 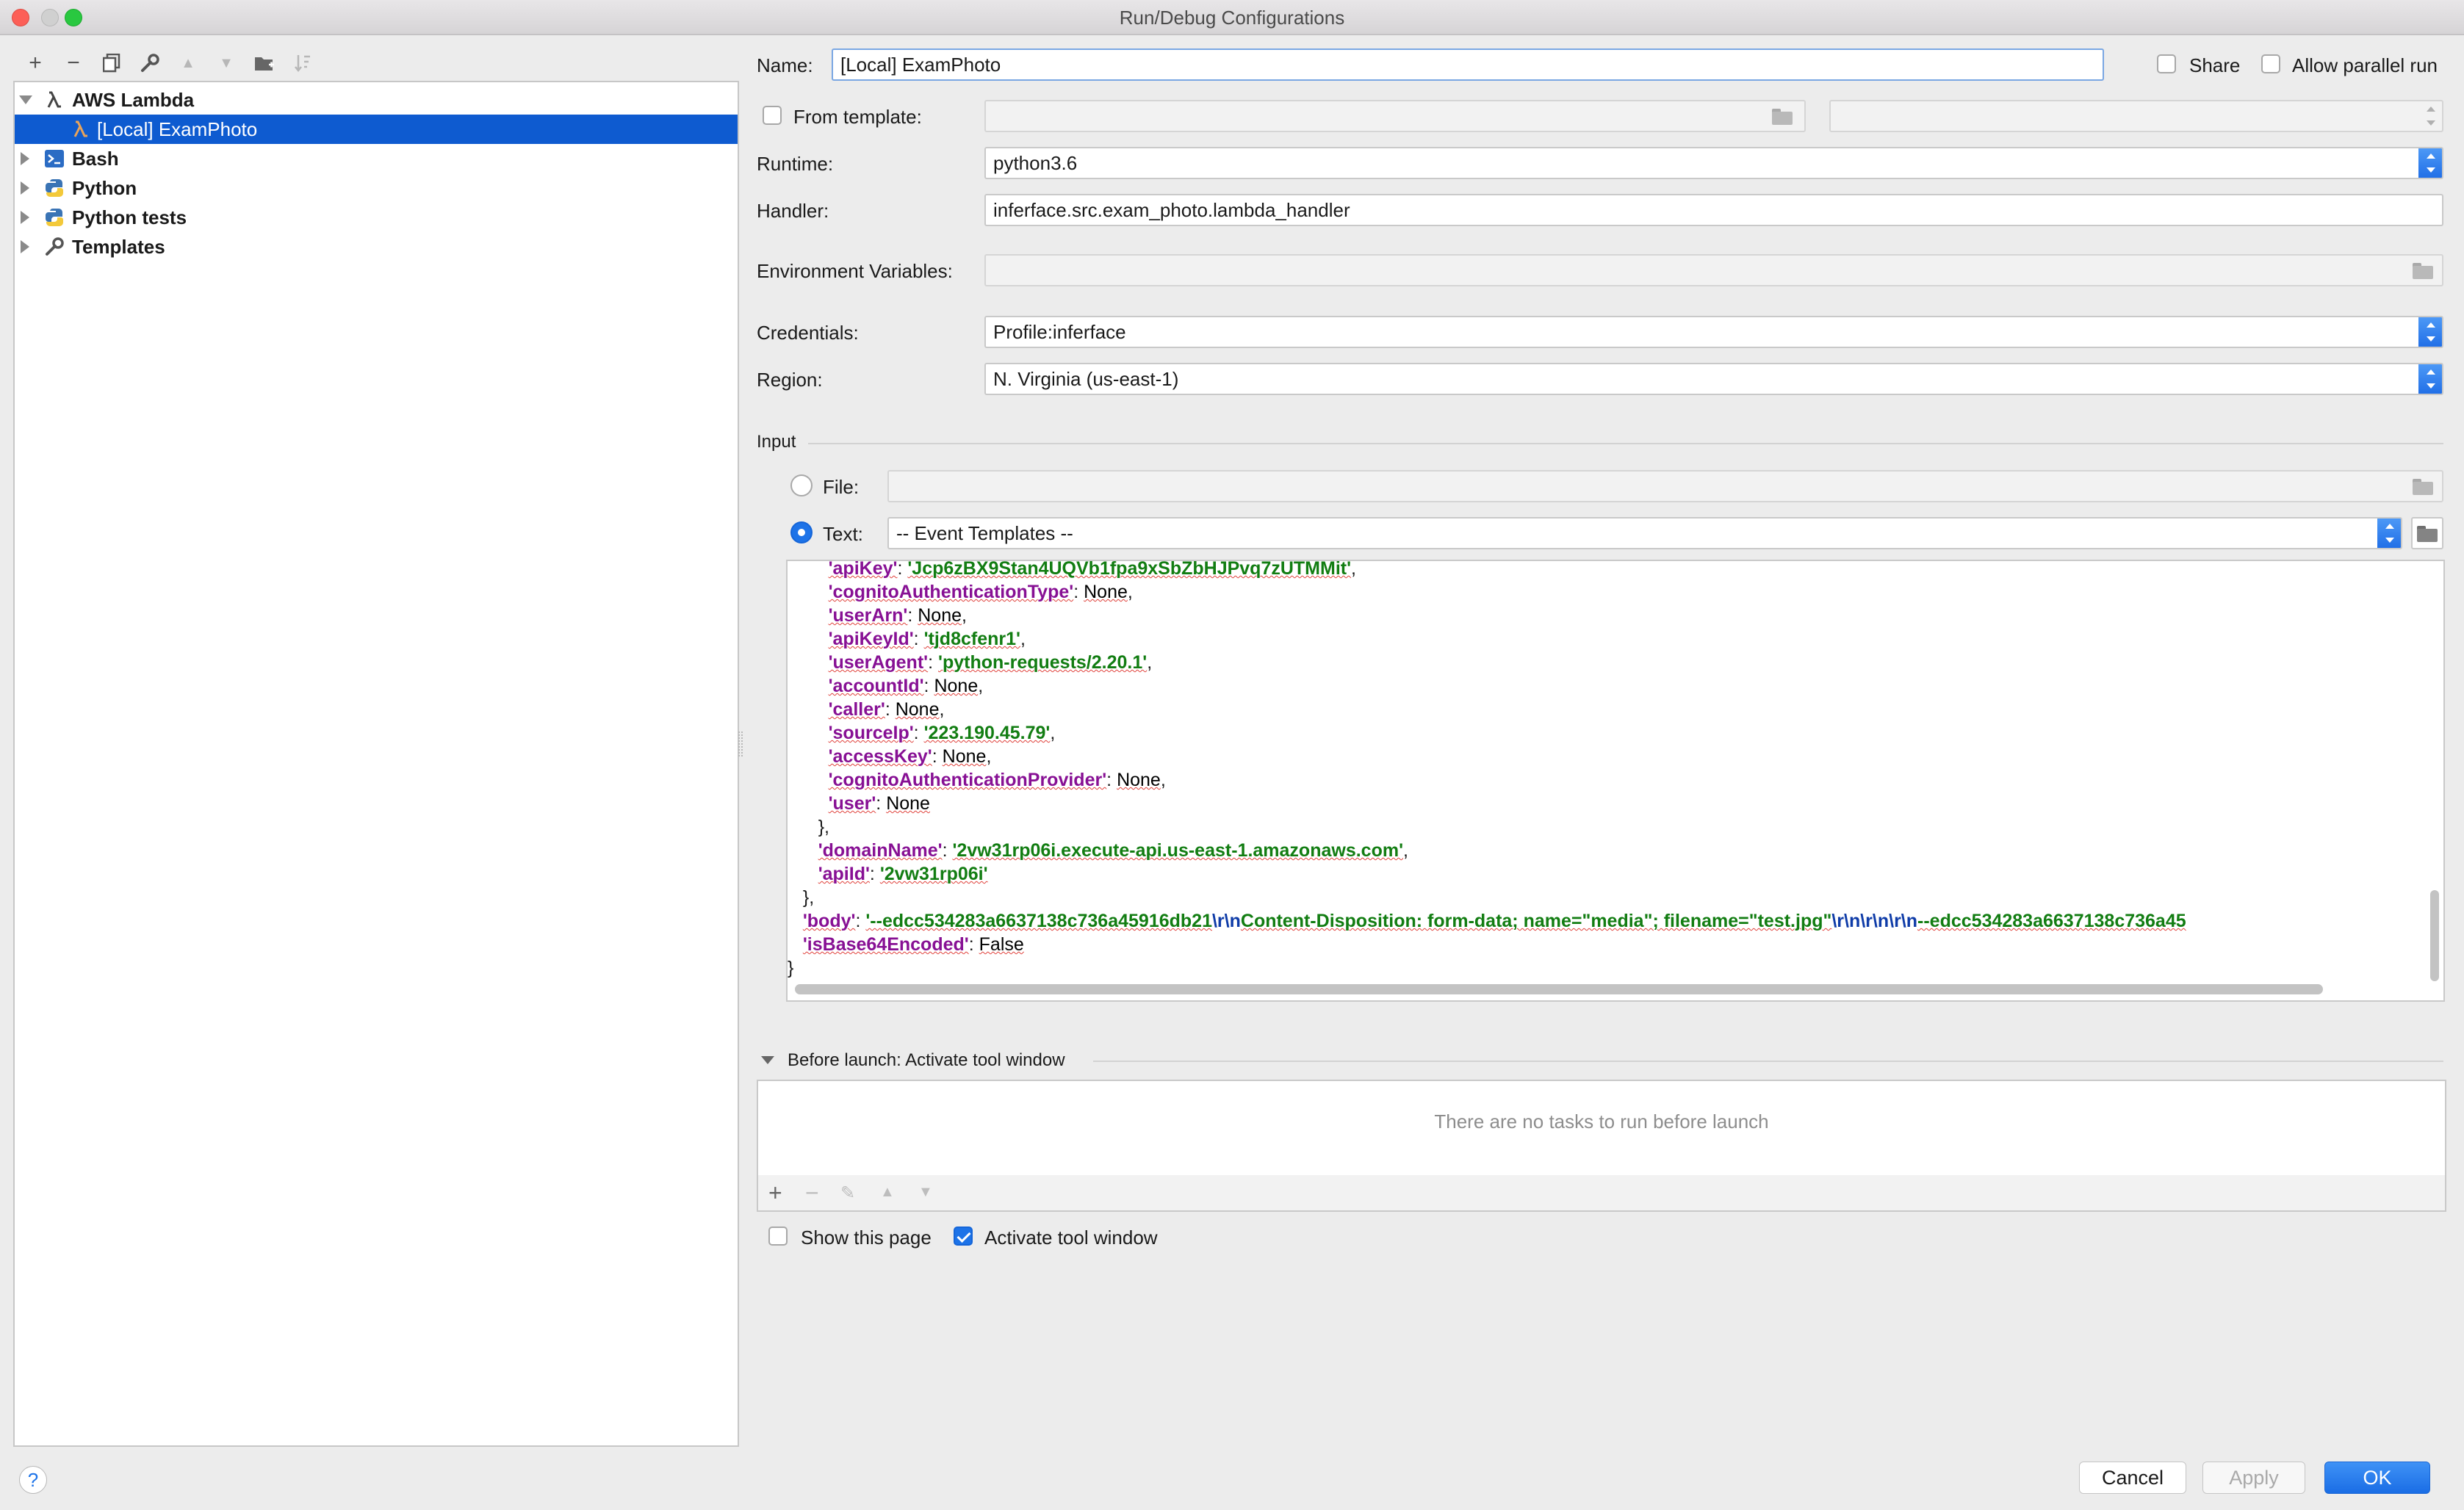 What do you see at coordinates (2166, 63) in the screenshot?
I see `share-checkbox` at bounding box center [2166, 63].